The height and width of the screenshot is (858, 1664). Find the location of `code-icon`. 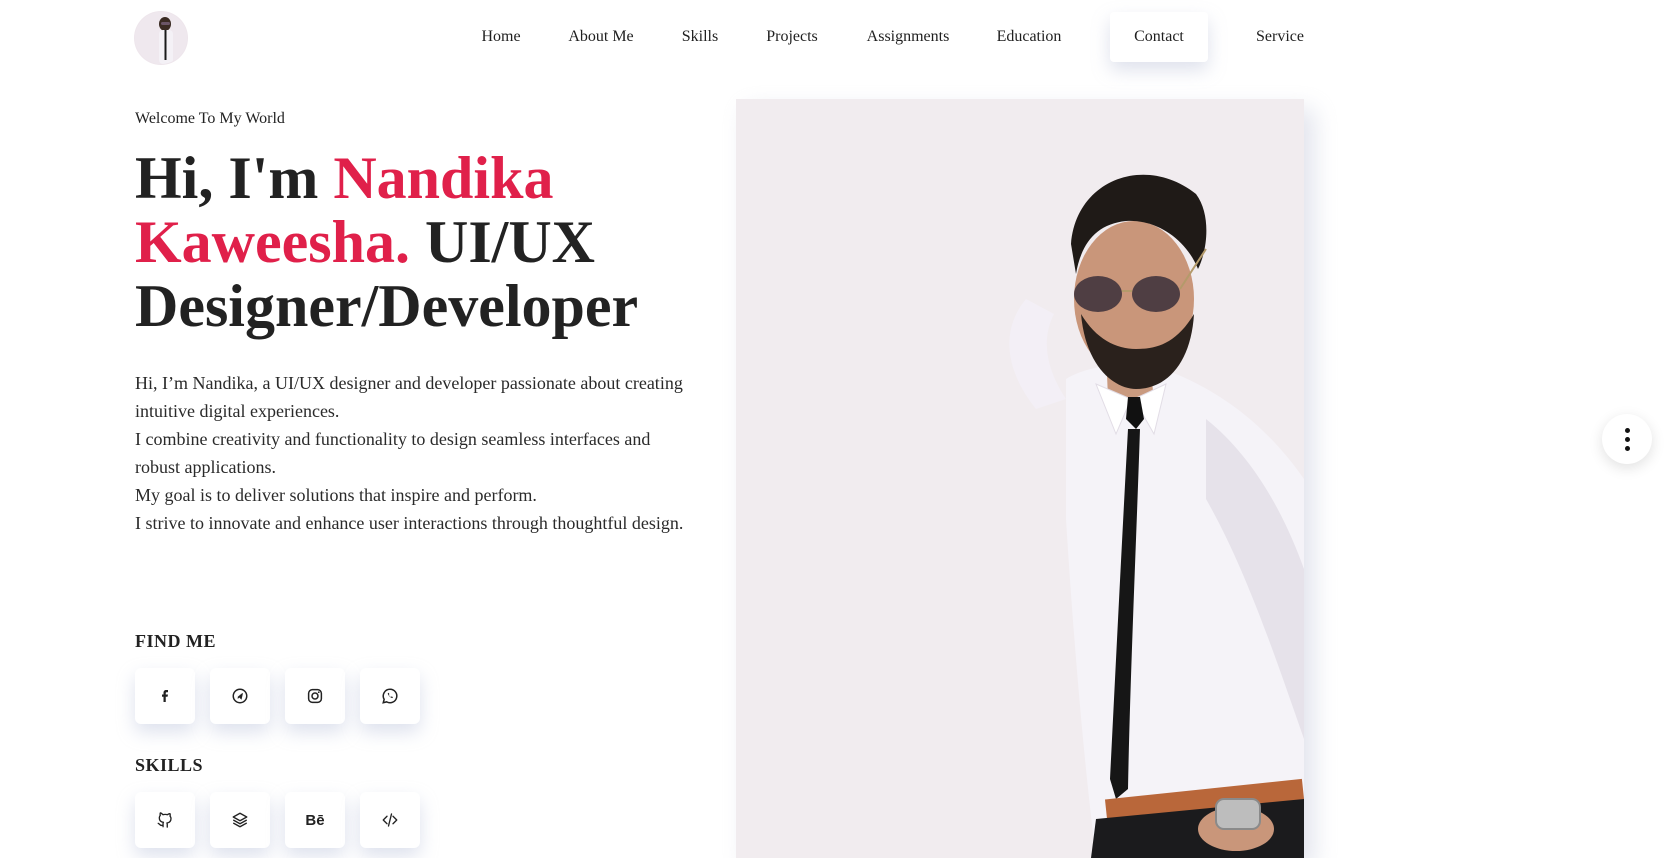

code-icon is located at coordinates (390, 820).